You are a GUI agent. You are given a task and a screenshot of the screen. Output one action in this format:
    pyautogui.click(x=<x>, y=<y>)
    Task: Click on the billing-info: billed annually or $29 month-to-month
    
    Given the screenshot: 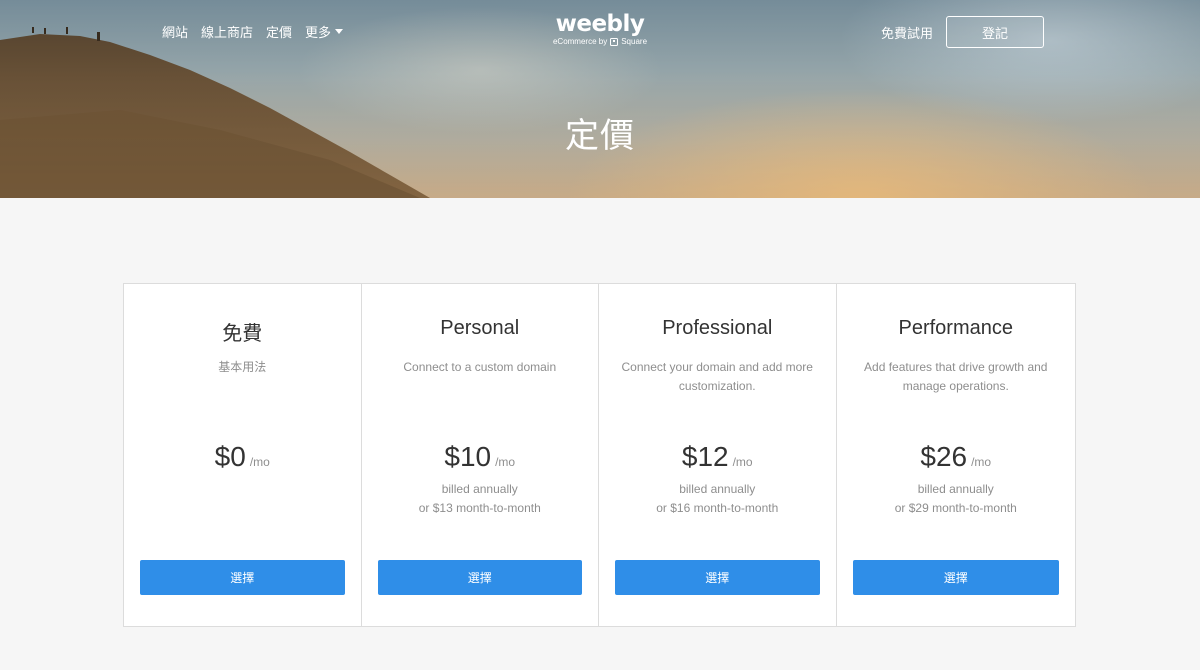 What is the action you would take?
    pyautogui.click(x=956, y=499)
    